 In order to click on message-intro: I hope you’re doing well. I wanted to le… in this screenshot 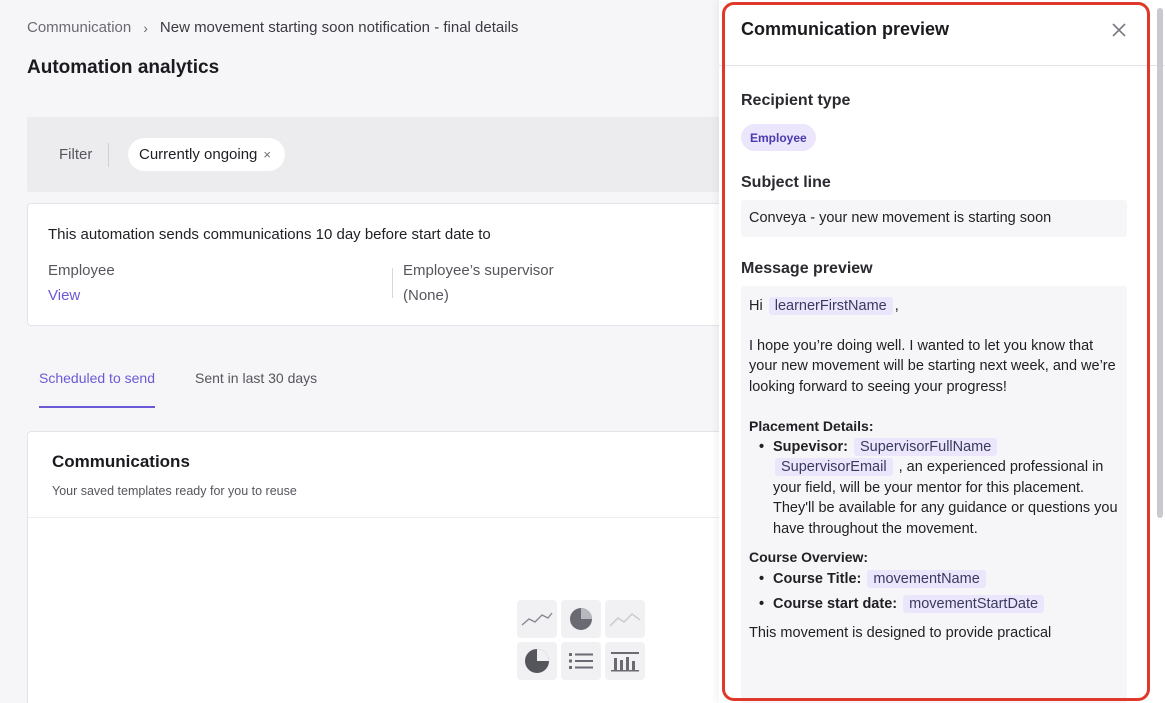, I will do `click(932, 366)`.